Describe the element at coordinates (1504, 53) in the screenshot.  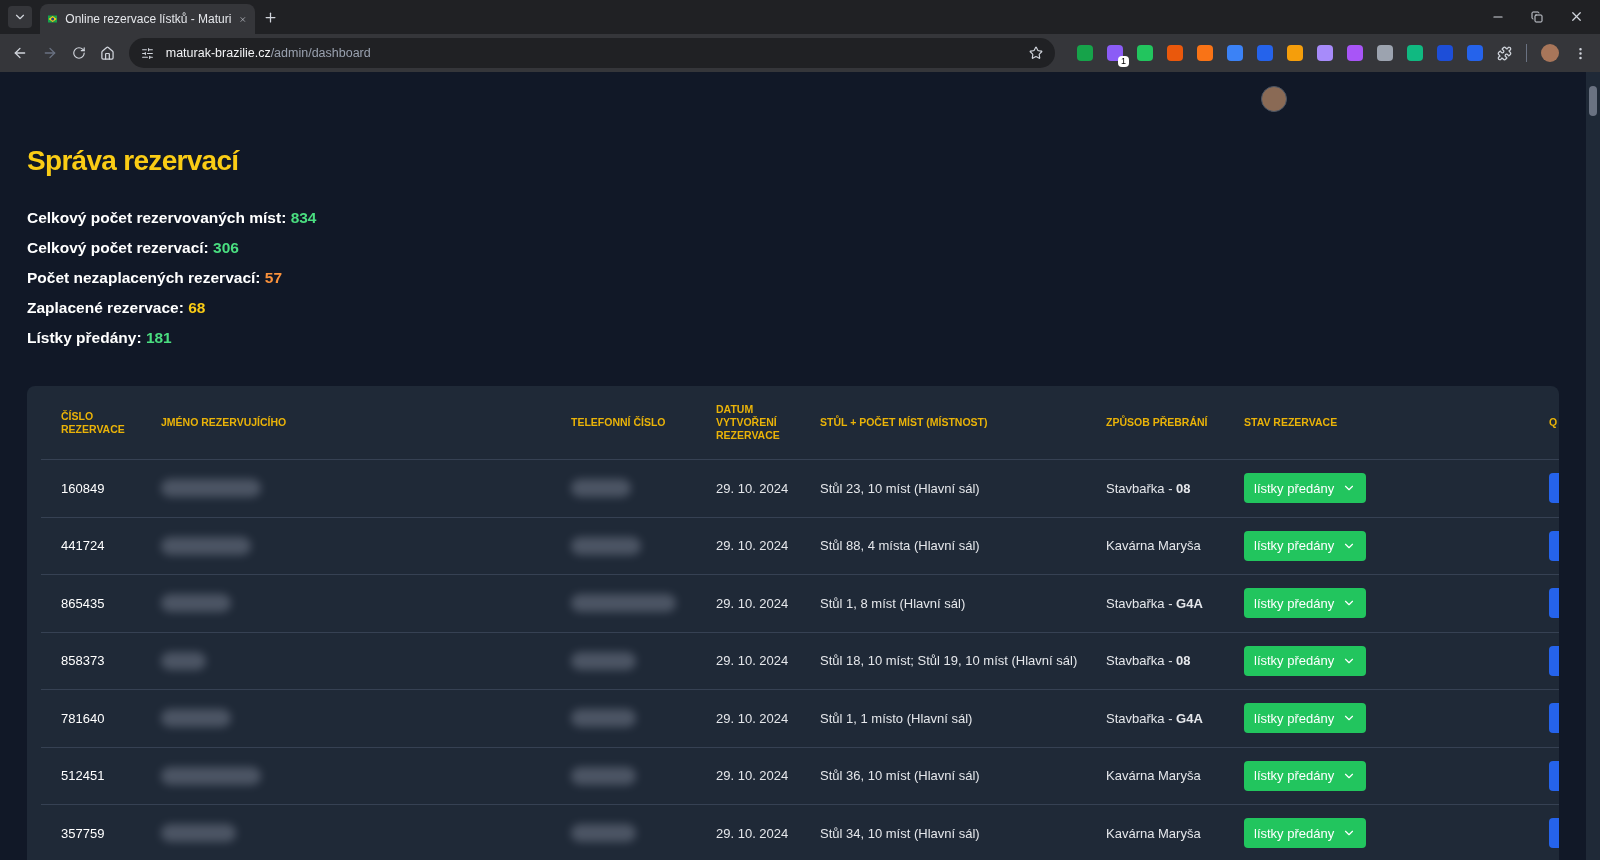
I see `extensions-icon` at that location.